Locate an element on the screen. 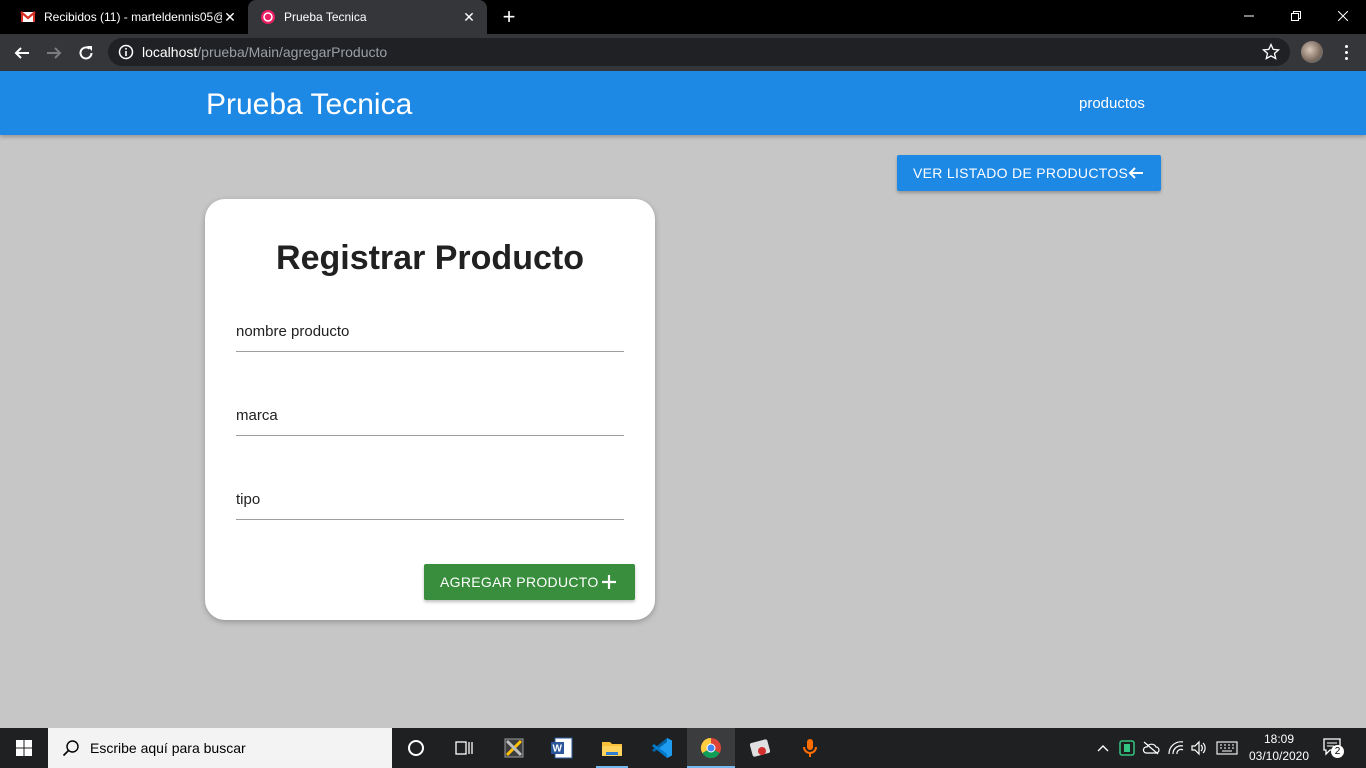  file-explorer-icon is located at coordinates (612, 749).